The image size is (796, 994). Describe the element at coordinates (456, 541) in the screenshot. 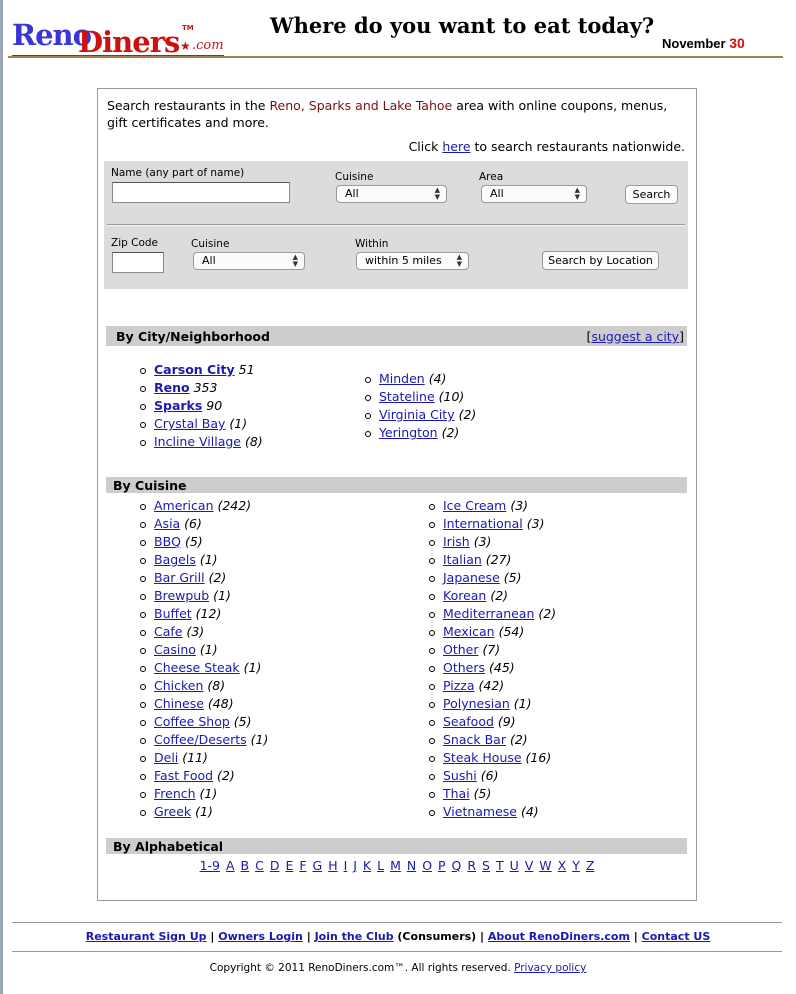

I see `cuisine-item-link: Irish` at that location.